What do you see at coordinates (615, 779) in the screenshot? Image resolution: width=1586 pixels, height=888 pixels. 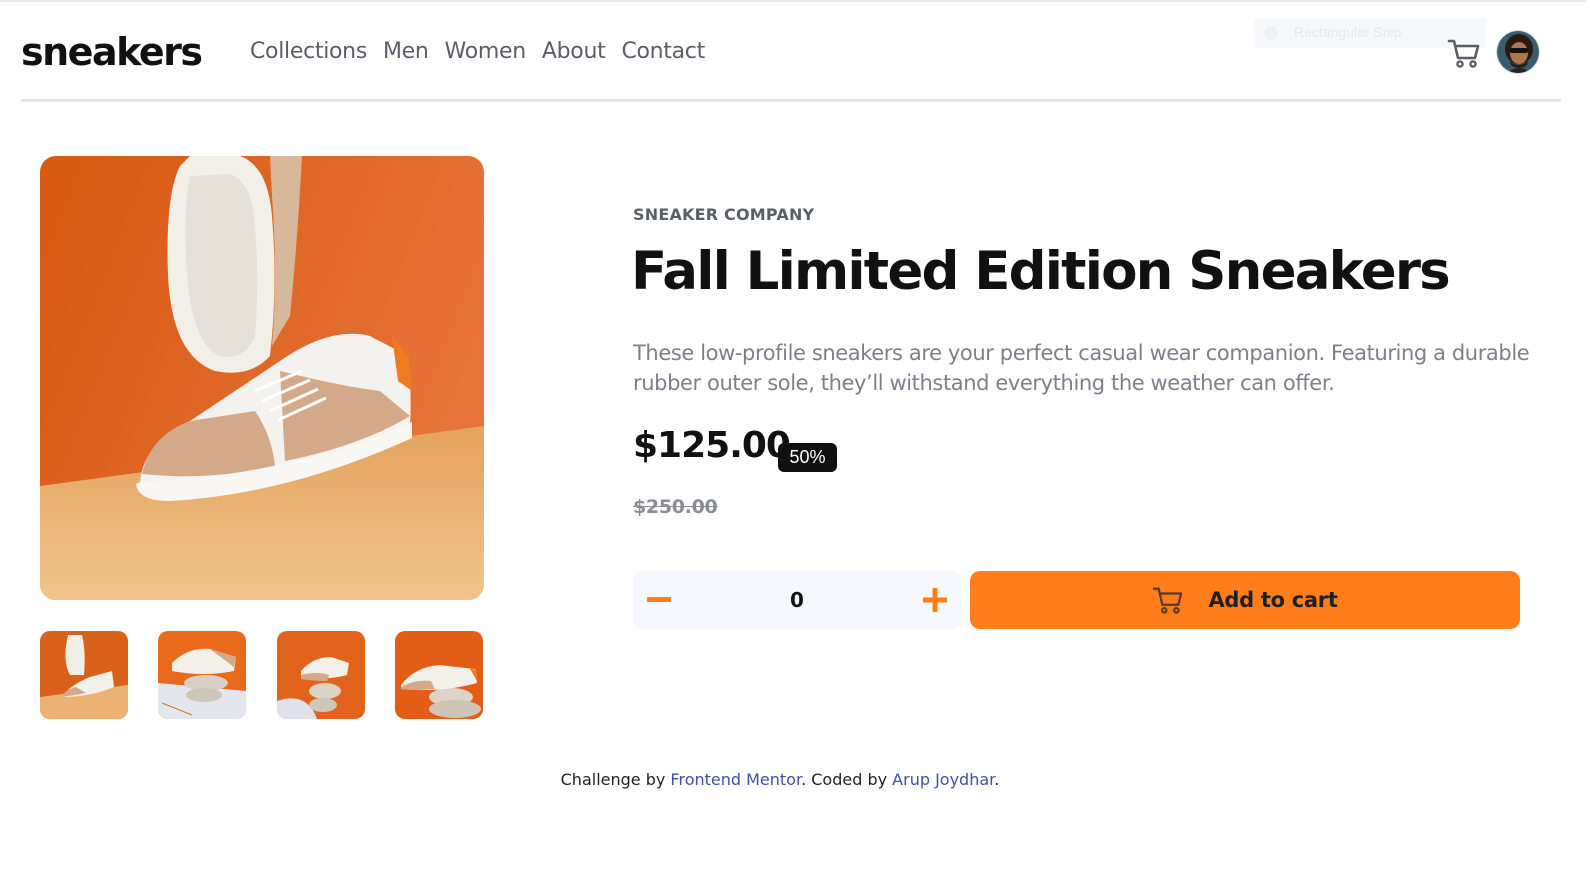 I see `footer-prefix: Challenge by` at bounding box center [615, 779].